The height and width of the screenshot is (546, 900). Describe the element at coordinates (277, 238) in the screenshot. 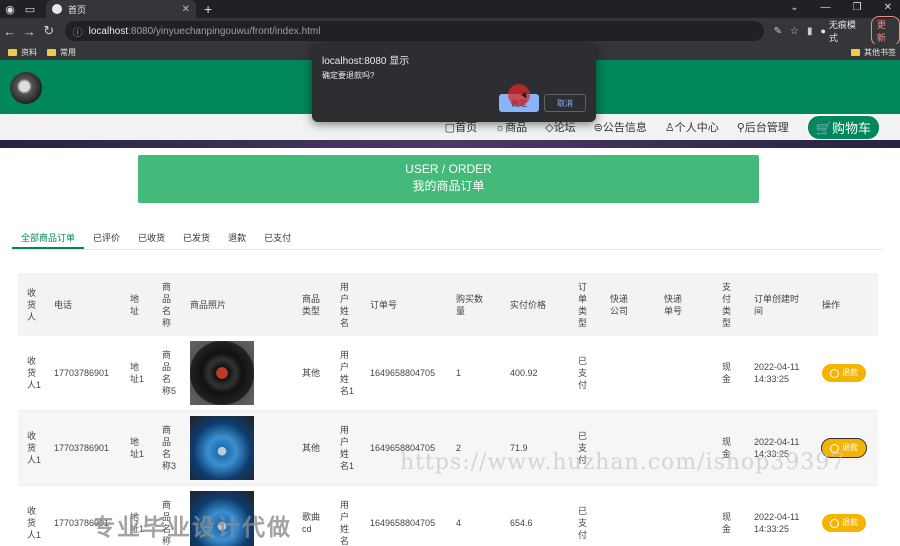

I see `tab-paid: 已支付` at that location.